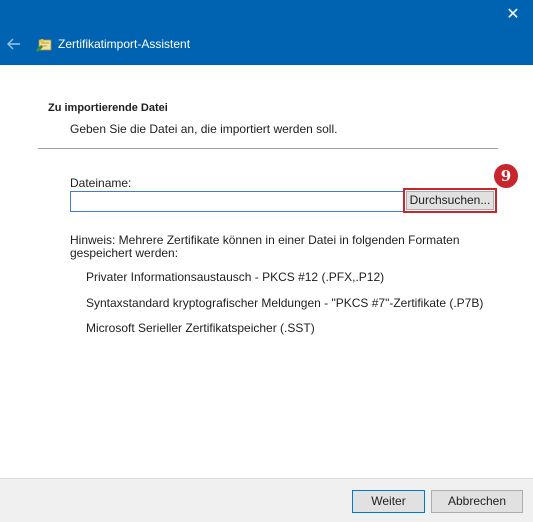 Image resolution: width=533 pixels, height=522 pixels. What do you see at coordinates (513, 14) in the screenshot?
I see `close-button: ✕` at bounding box center [513, 14].